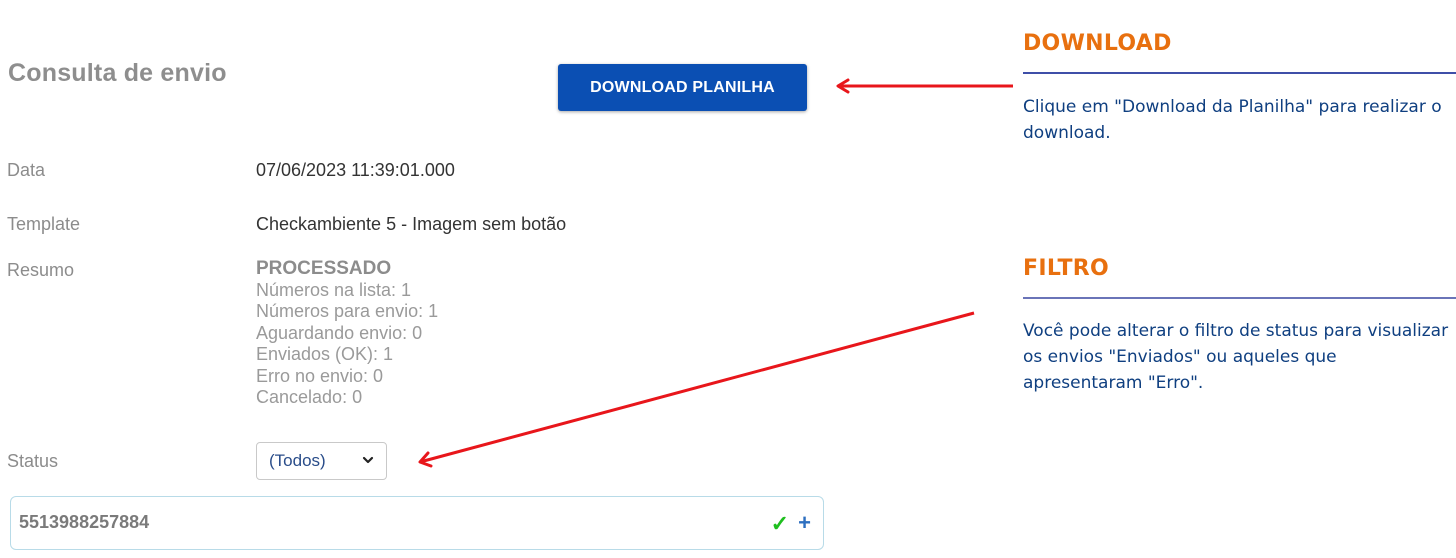 This screenshot has height=558, width=1456. I want to click on filtro-arrow, so click(696, 389).